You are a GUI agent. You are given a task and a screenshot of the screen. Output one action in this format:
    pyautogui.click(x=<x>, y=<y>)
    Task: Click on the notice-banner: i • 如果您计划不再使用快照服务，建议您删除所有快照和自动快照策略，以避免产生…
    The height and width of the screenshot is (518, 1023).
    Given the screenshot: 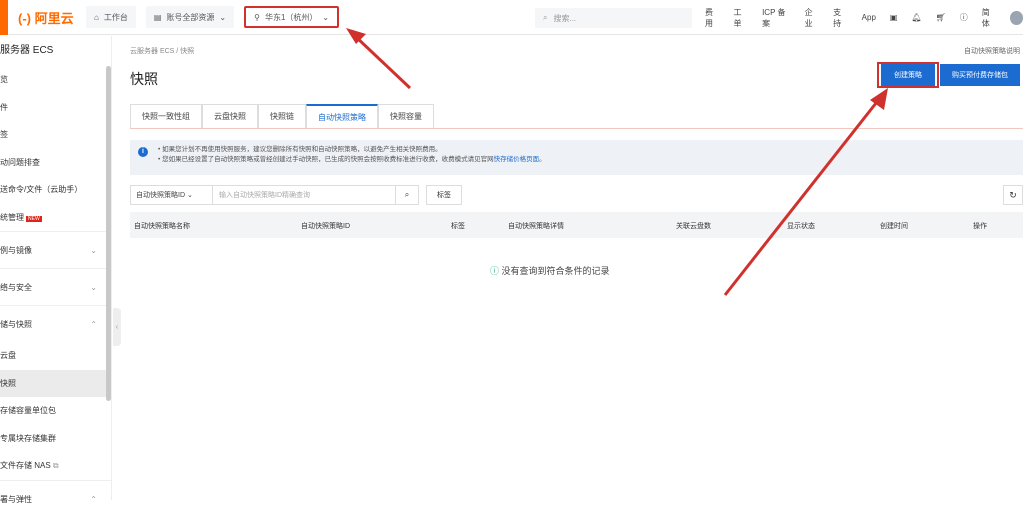 What is the action you would take?
    pyautogui.click(x=576, y=157)
    